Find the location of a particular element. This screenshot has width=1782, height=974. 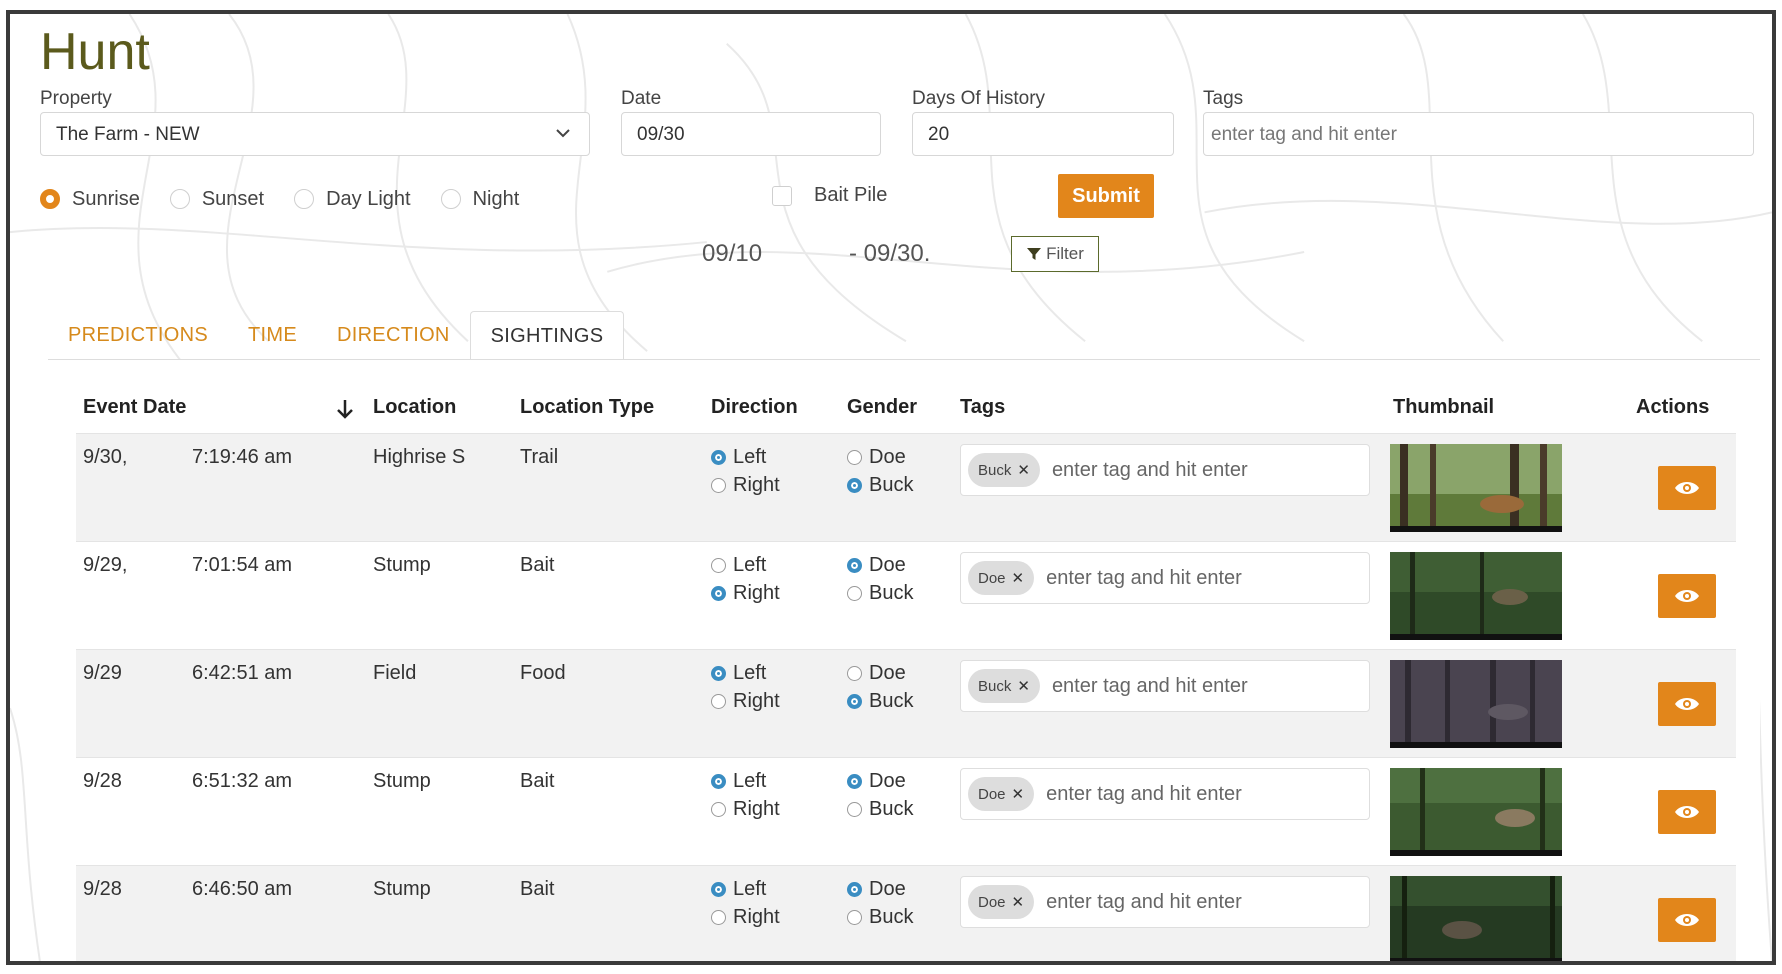

tab-direction: DIRECTION is located at coordinates (393, 335).